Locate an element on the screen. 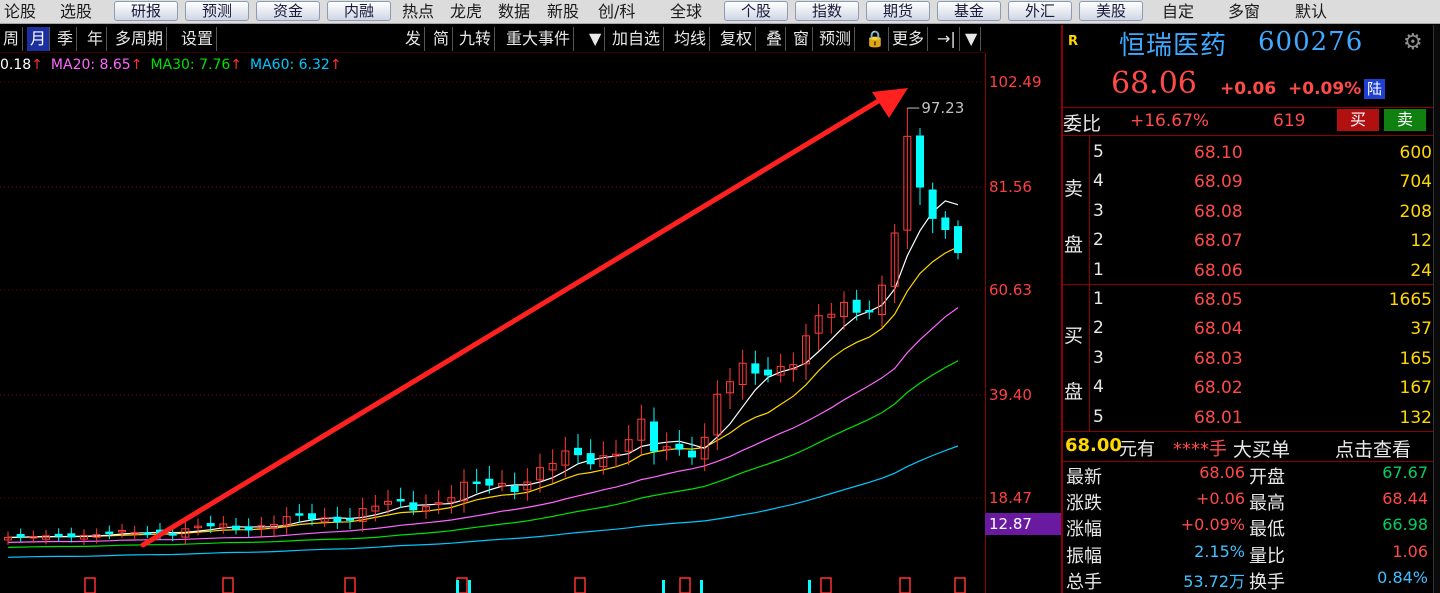  bigorder-label: 大买单 is located at coordinates (1262, 450).